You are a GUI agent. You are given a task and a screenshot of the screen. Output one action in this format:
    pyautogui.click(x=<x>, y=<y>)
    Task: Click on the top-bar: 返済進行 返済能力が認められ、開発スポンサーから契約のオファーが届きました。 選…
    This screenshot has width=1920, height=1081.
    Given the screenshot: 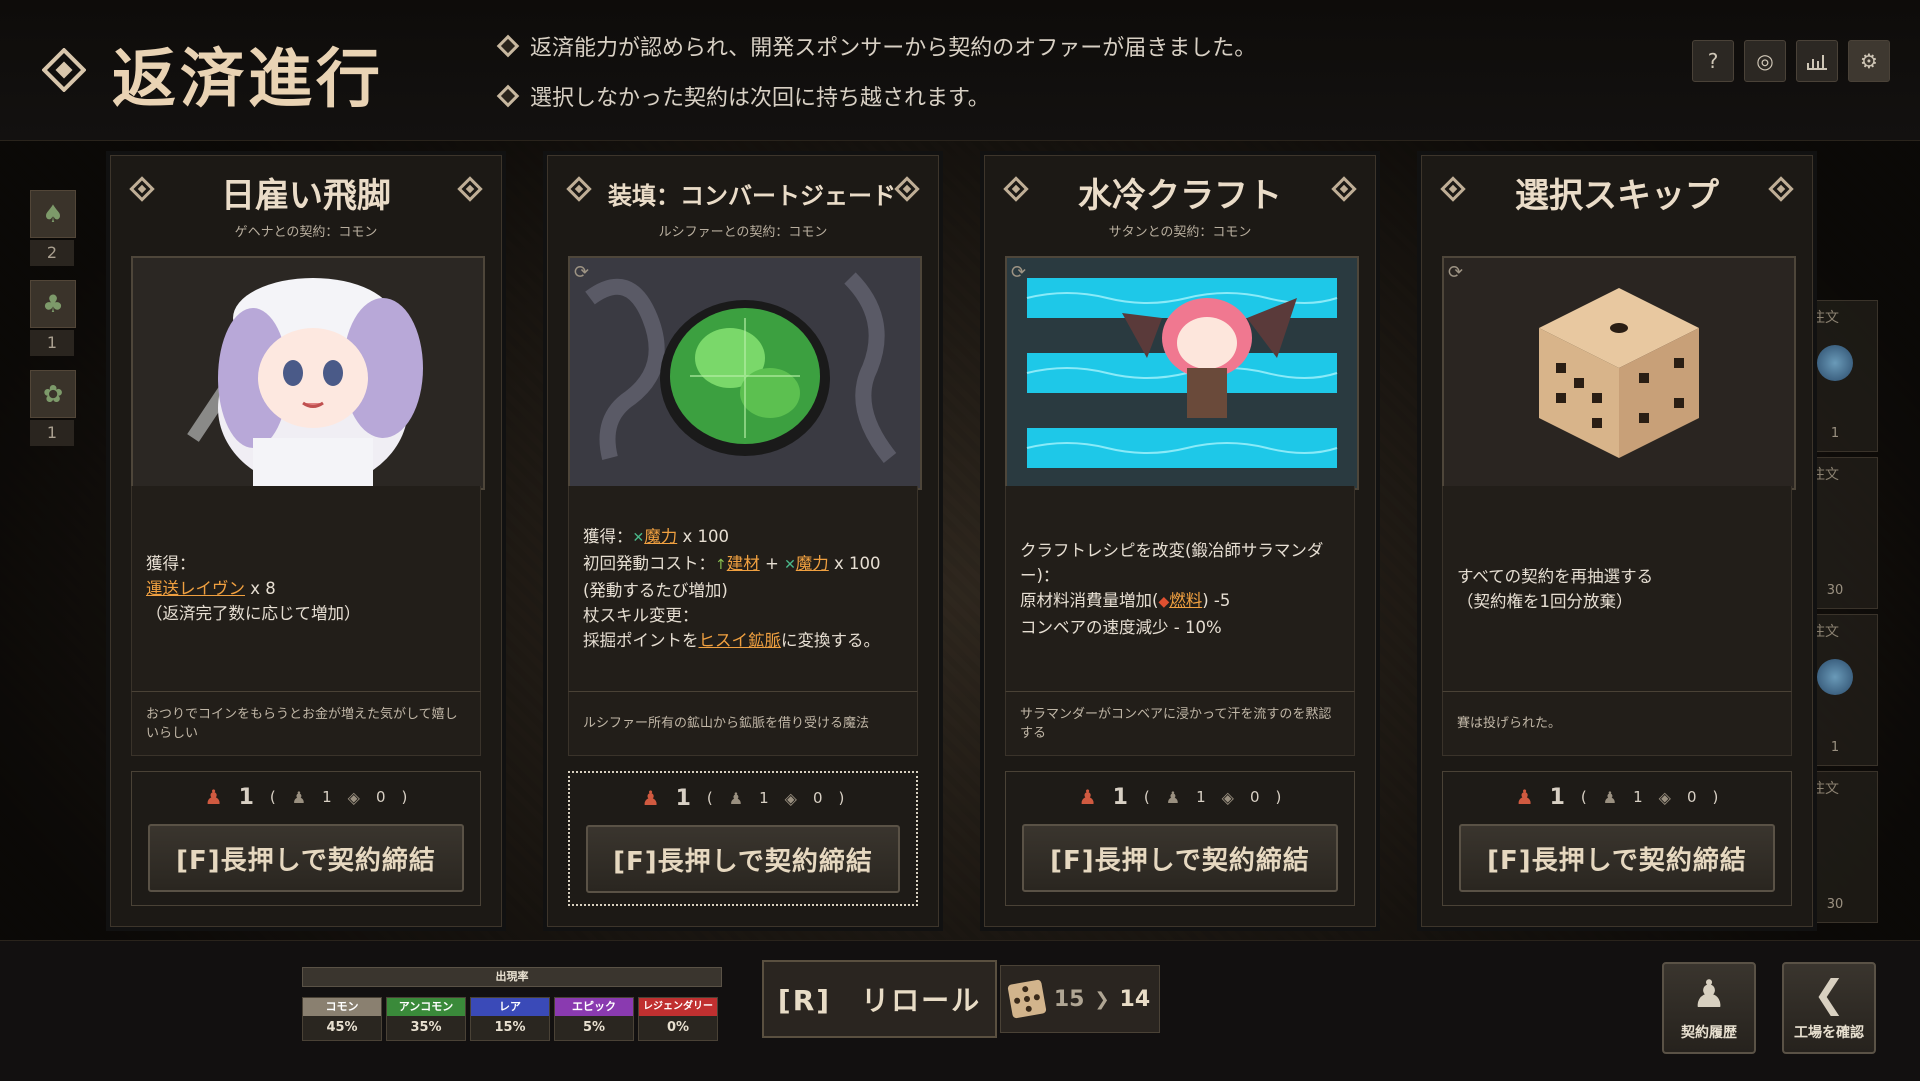 What is the action you would take?
    pyautogui.click(x=960, y=70)
    